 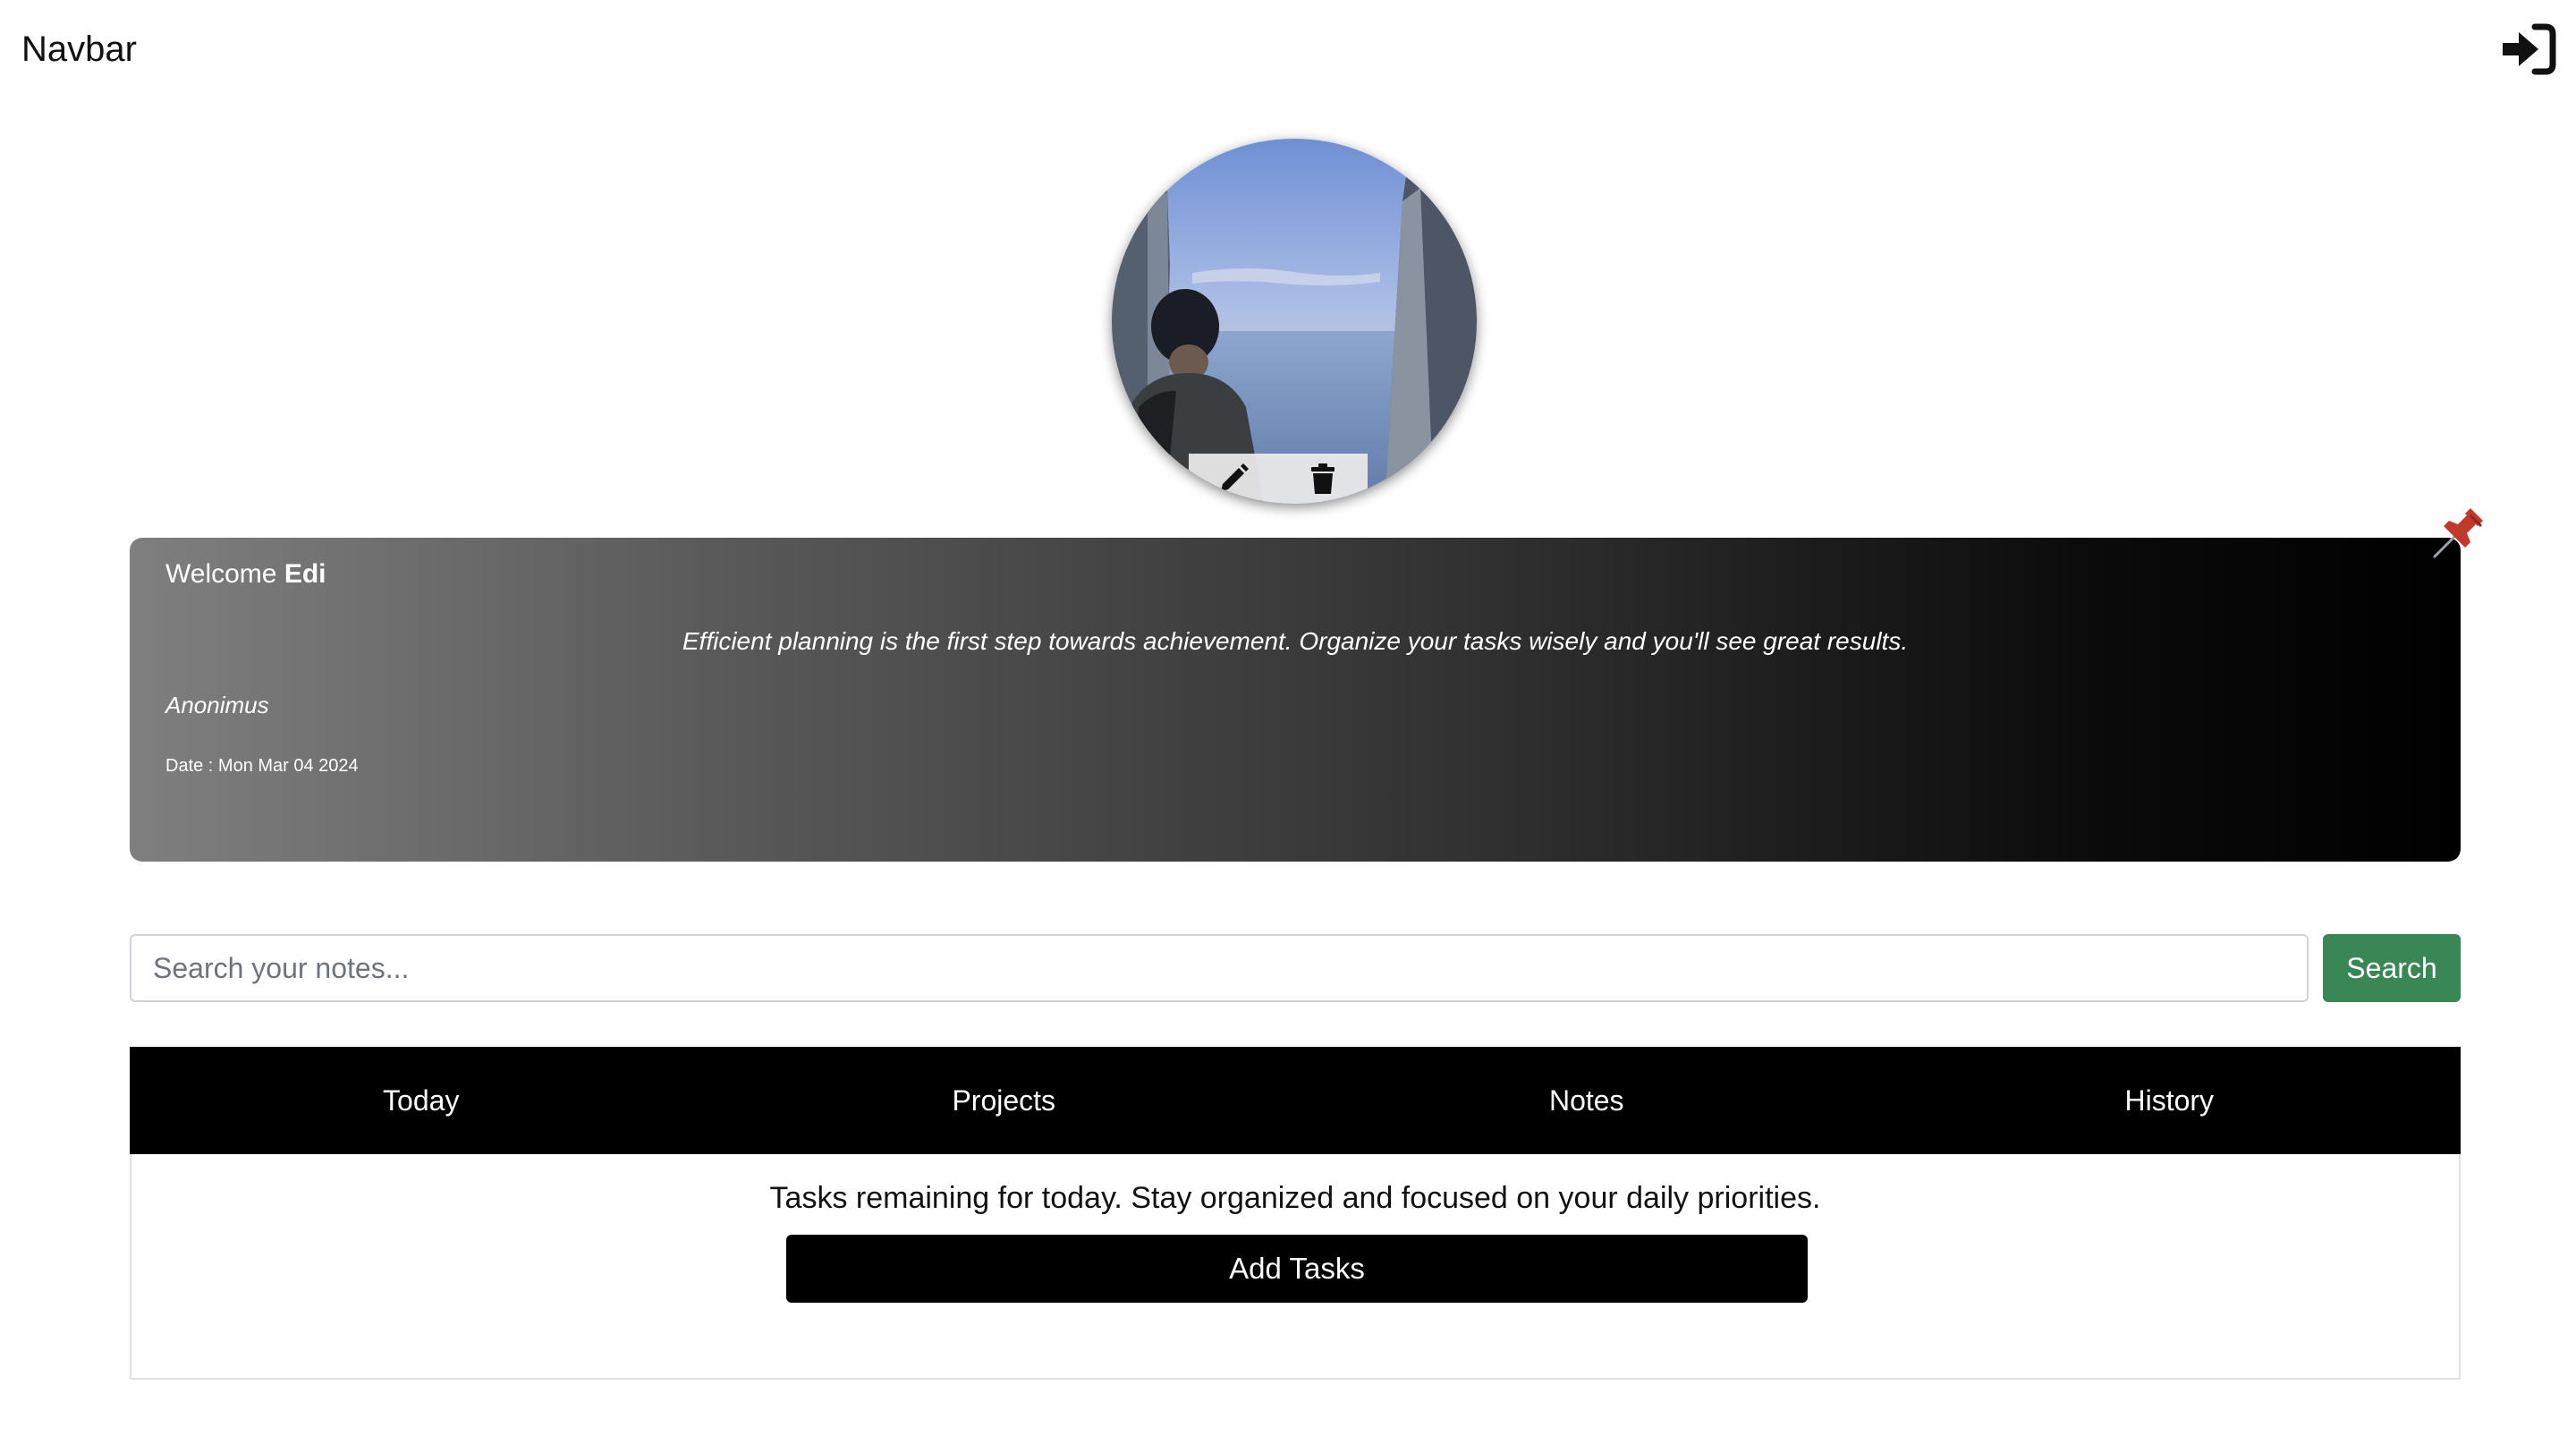 I want to click on welcome-label: Welcome, so click(x=221, y=574).